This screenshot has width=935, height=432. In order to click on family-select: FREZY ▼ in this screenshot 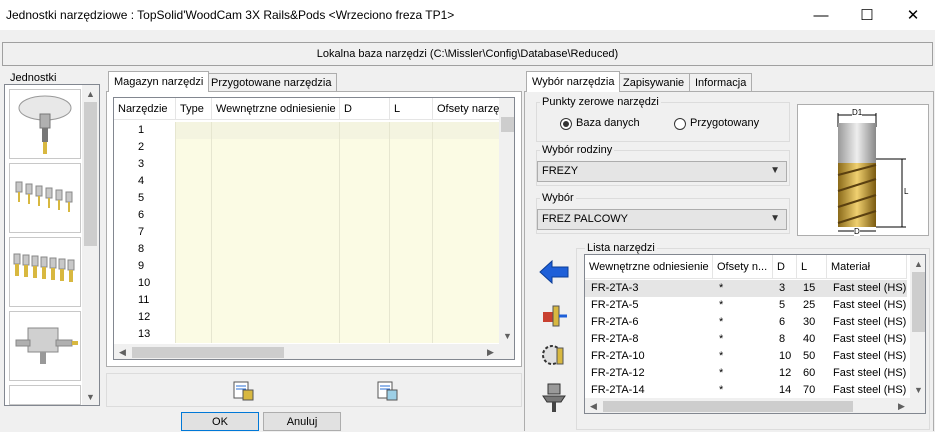, I will do `click(662, 171)`.